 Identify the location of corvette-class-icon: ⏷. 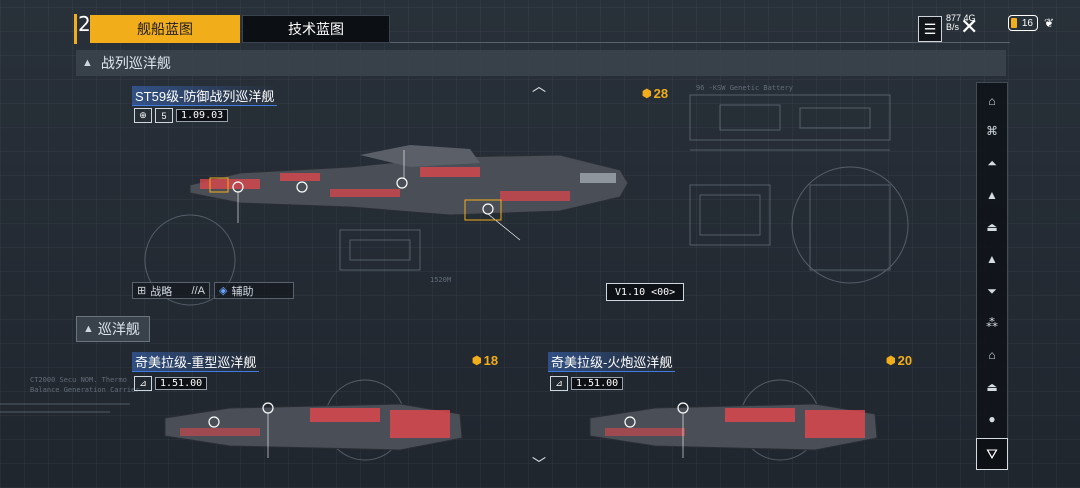
(992, 291).